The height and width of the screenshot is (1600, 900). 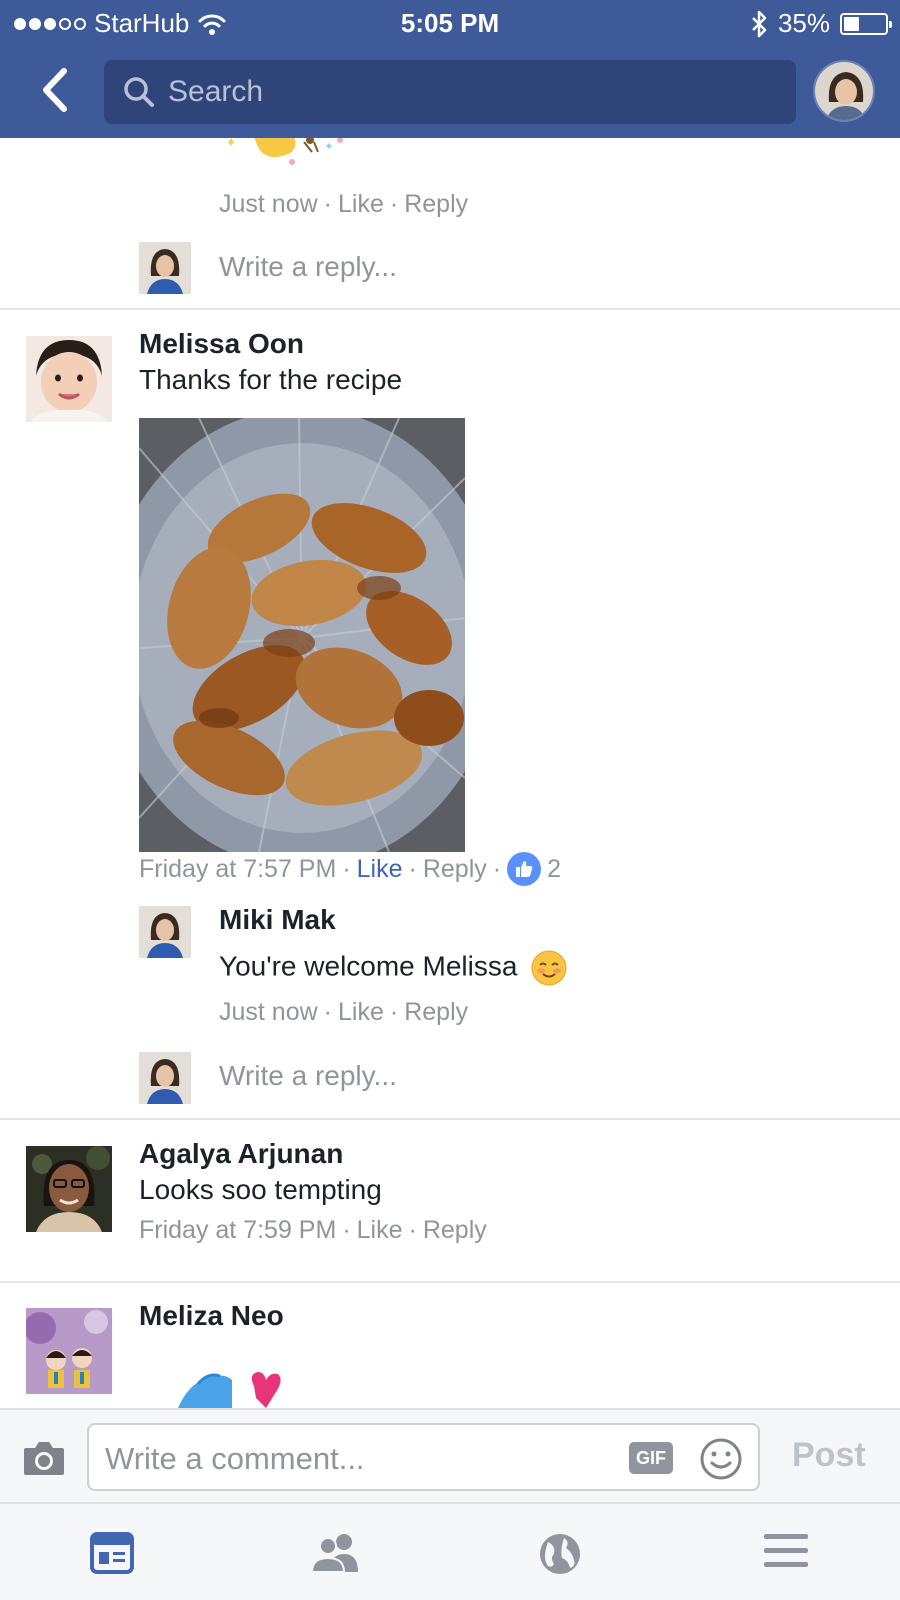 I want to click on reply-author-name: Miki Mak, so click(x=277, y=920).